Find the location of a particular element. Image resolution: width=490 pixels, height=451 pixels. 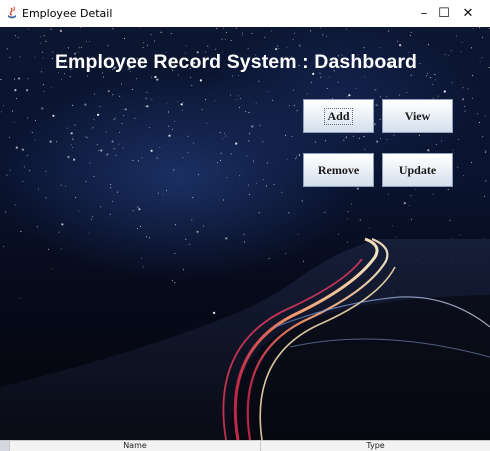

view-button-label: View is located at coordinates (417, 115).